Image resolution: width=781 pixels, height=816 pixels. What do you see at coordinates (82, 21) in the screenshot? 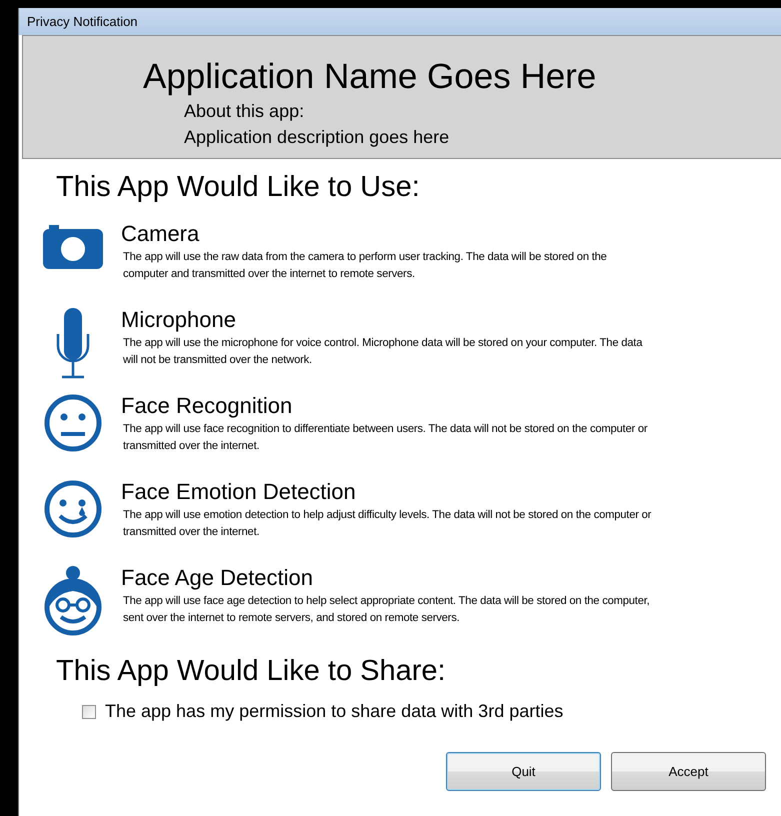
I see `window-title: Privacy Notification` at bounding box center [82, 21].